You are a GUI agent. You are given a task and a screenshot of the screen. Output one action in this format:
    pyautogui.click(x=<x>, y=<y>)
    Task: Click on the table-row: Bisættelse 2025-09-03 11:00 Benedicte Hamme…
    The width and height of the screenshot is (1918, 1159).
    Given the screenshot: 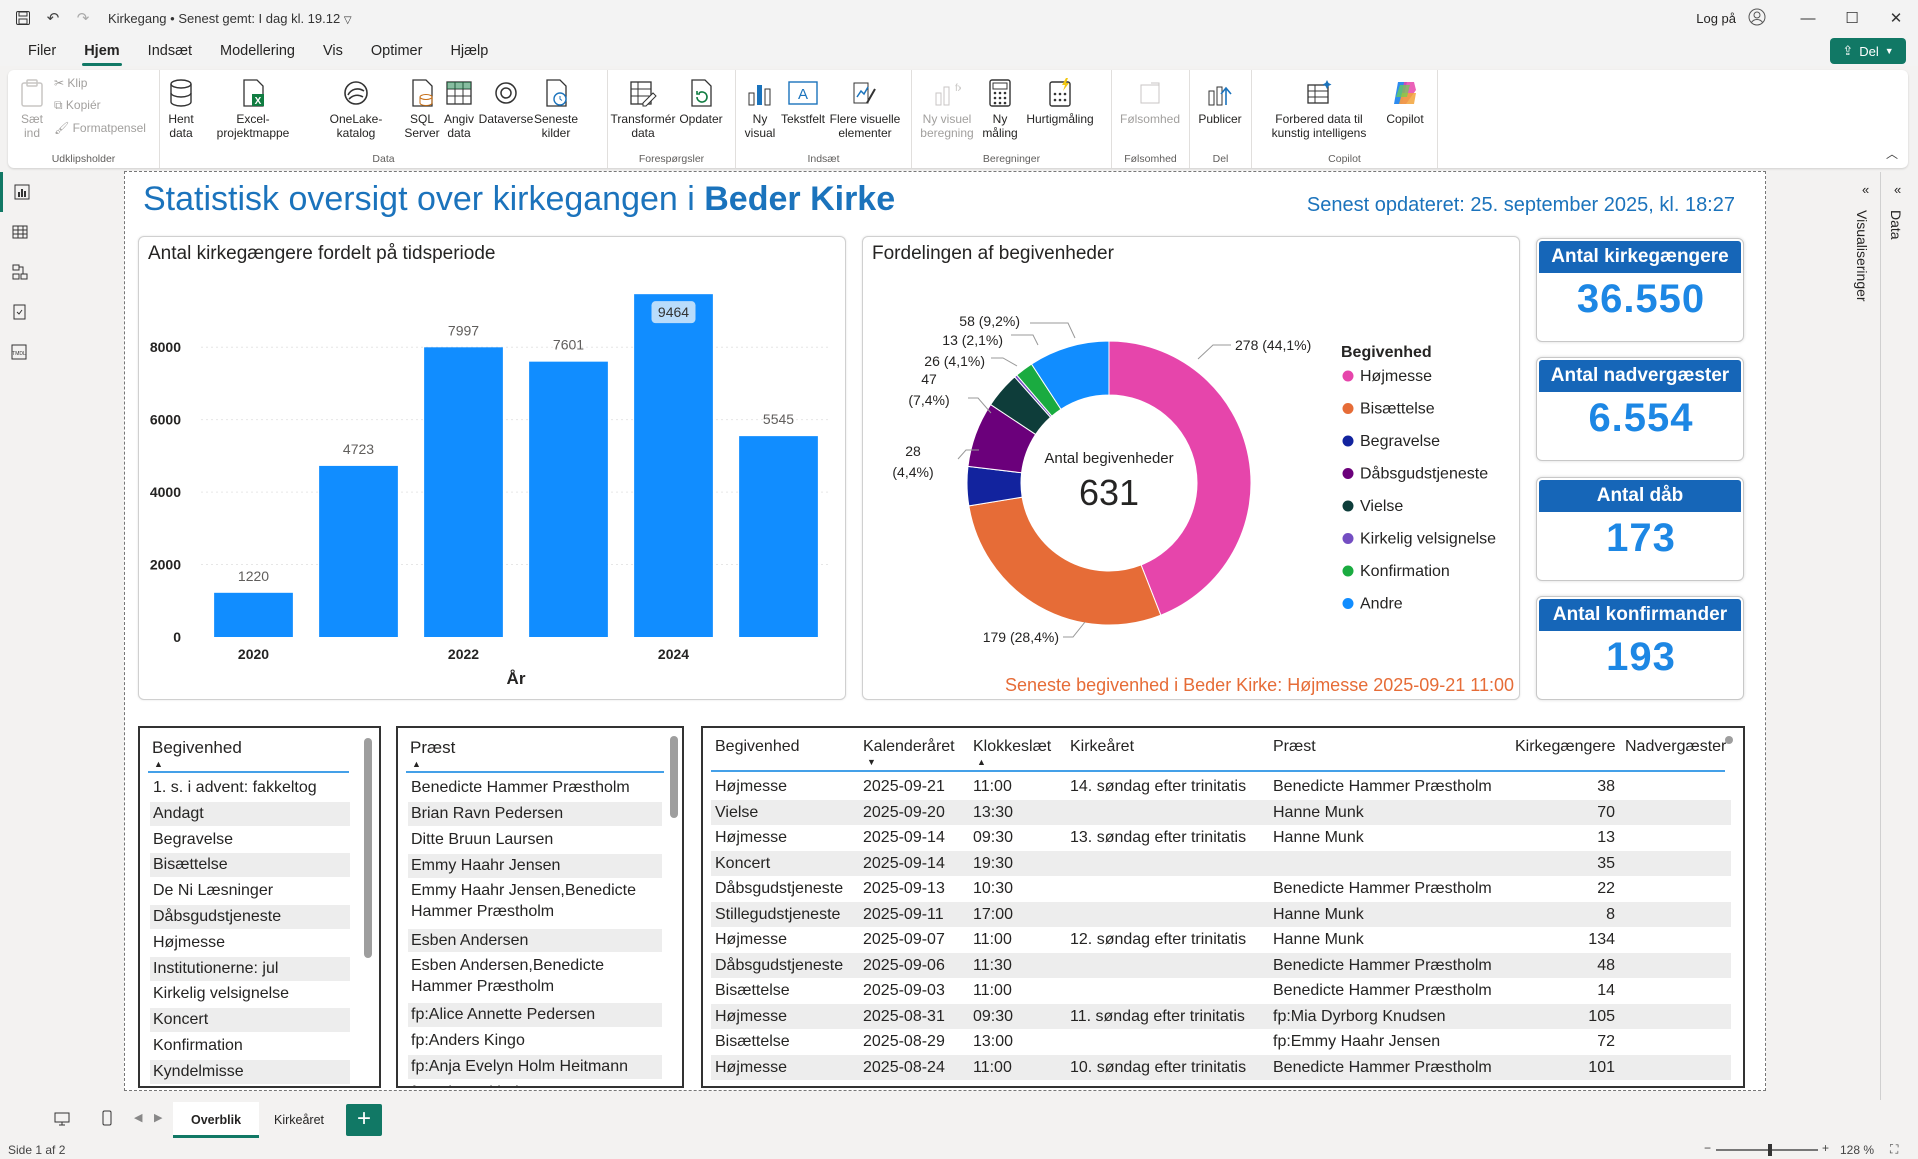 What is the action you would take?
    pyautogui.click(x=1221, y=990)
    